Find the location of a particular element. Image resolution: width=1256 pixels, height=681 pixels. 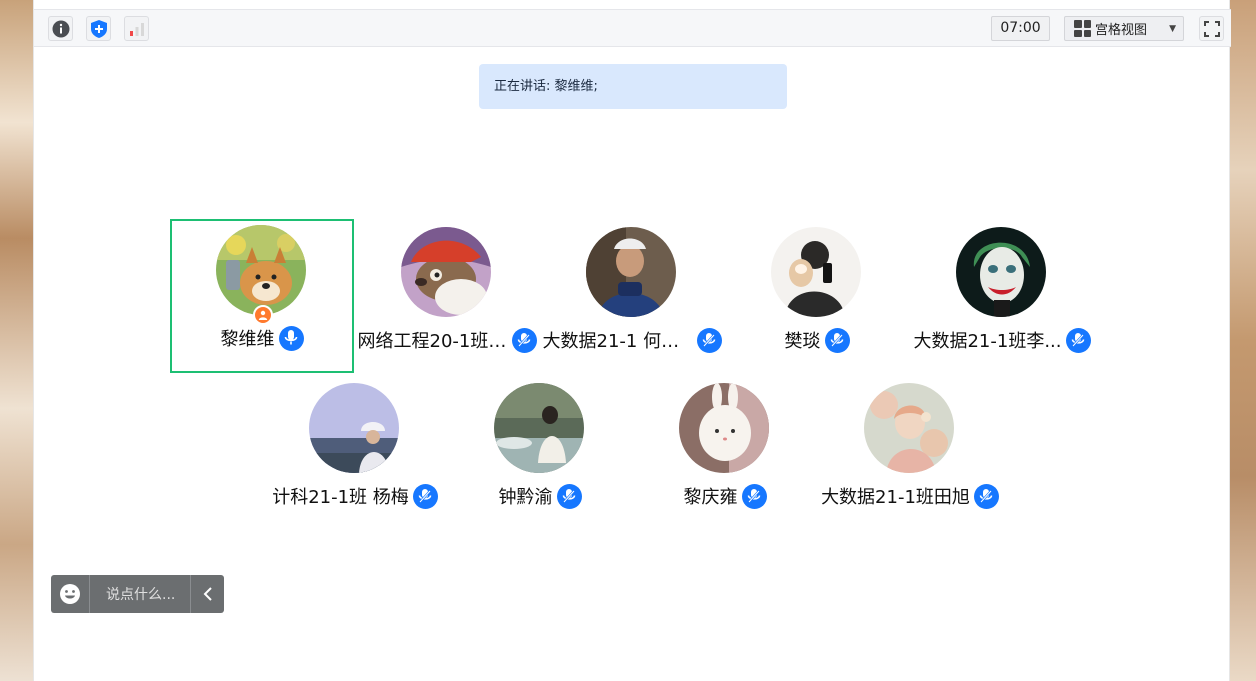

desktop-background-left is located at coordinates (16, 340).